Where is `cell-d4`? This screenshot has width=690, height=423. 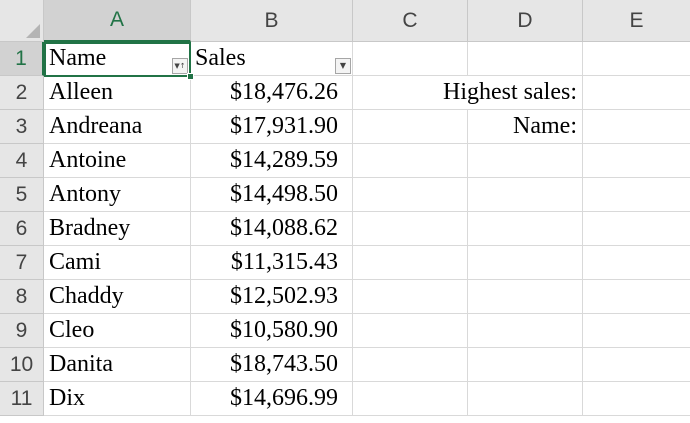
cell-d4 is located at coordinates (525, 161).